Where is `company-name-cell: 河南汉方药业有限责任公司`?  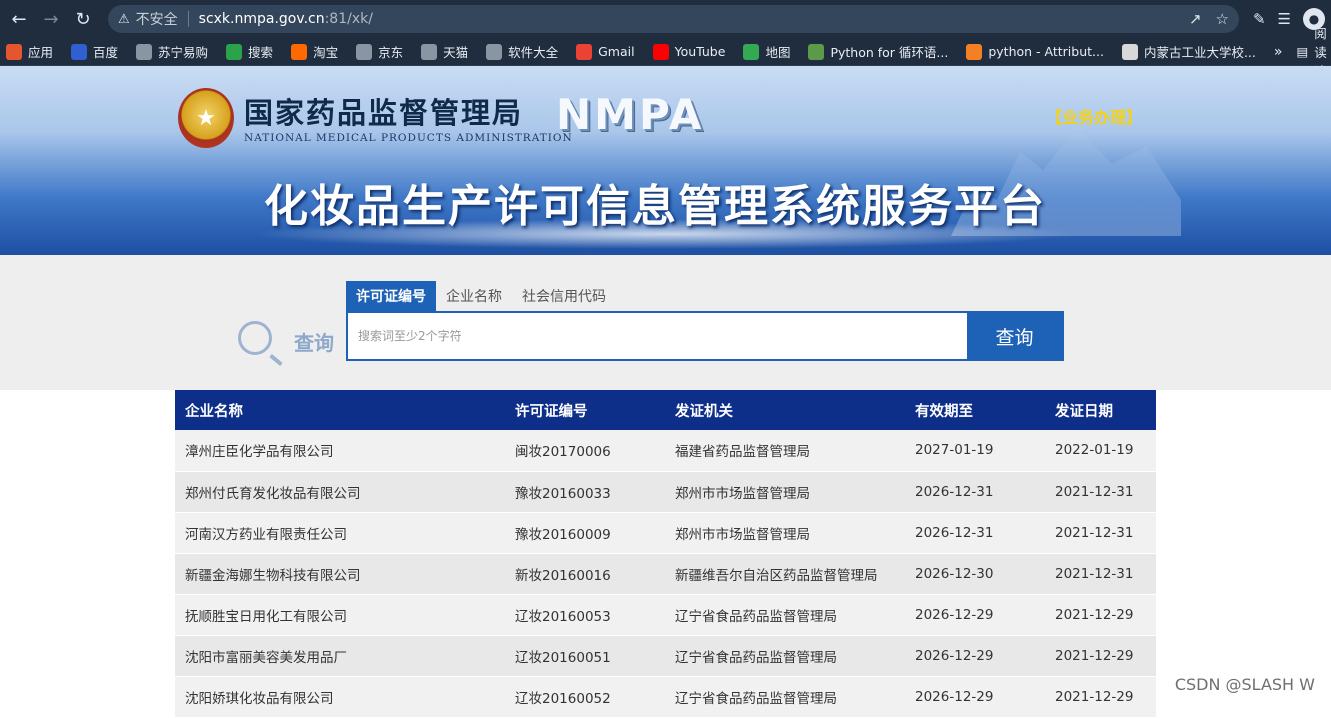 company-name-cell: 河南汉方药业有限责任公司 is located at coordinates (340, 532).